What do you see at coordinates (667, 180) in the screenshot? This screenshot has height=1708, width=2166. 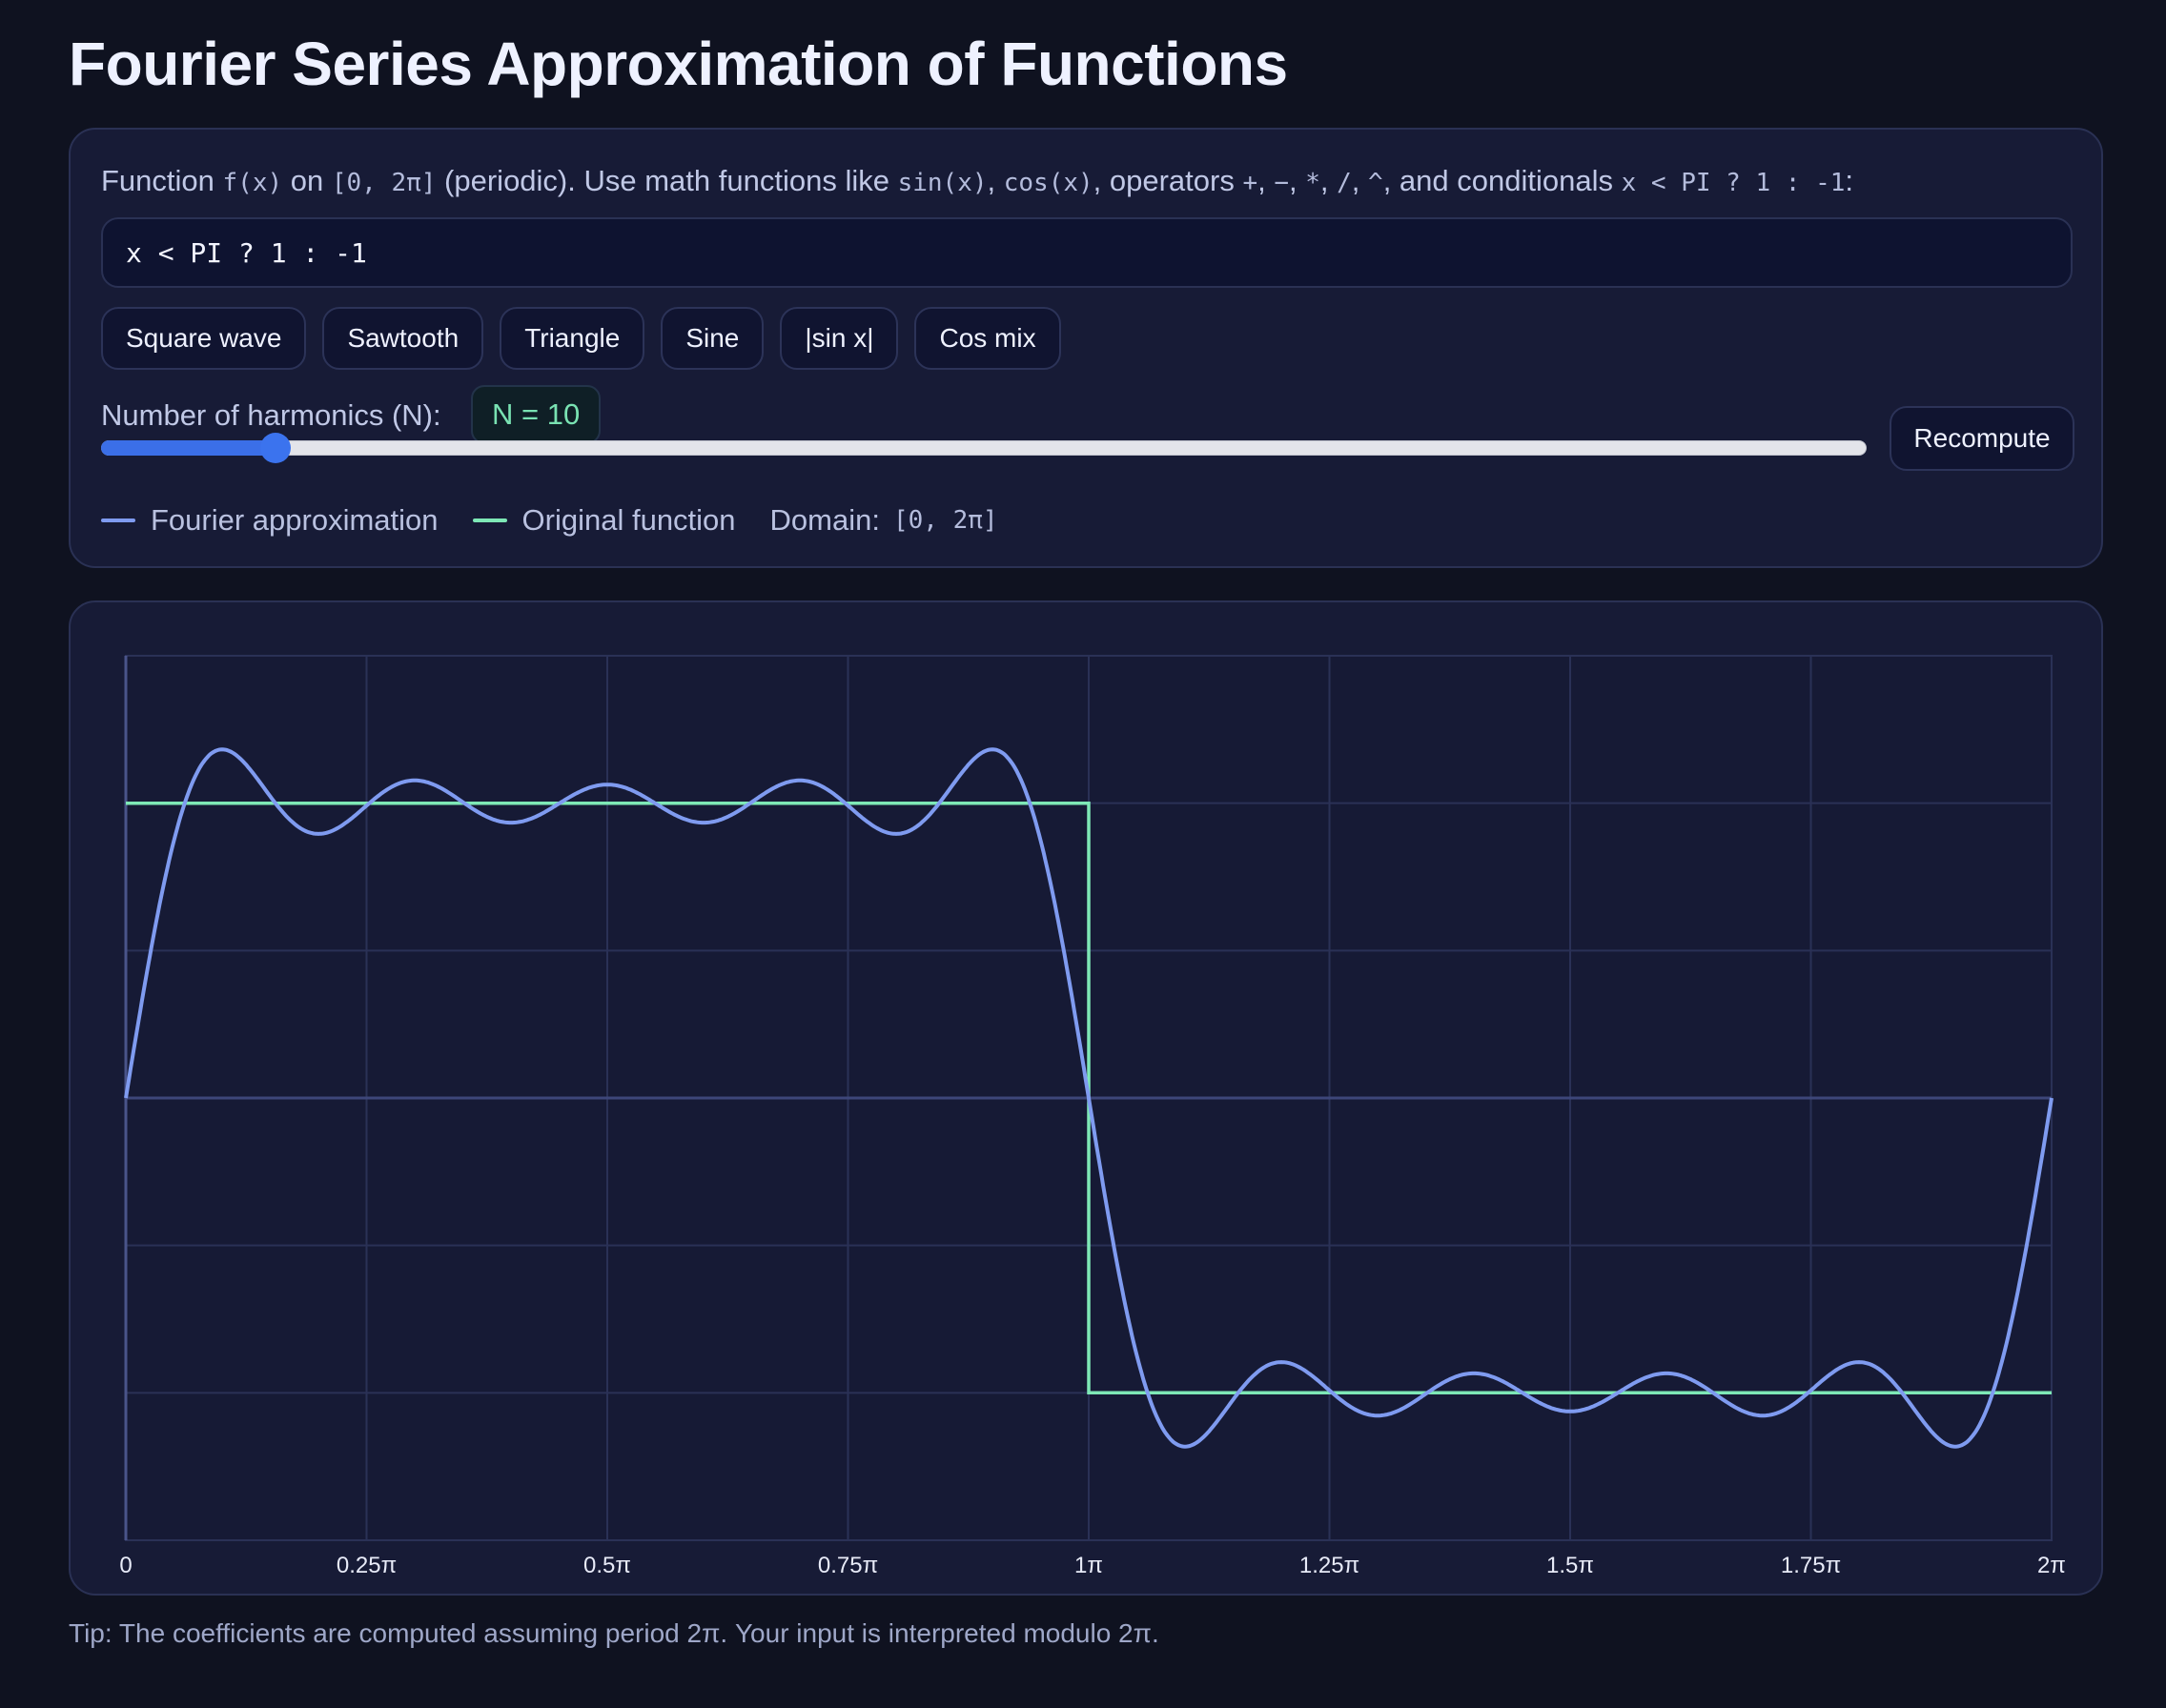 I see `description-text: (periodic). Use math functions like` at bounding box center [667, 180].